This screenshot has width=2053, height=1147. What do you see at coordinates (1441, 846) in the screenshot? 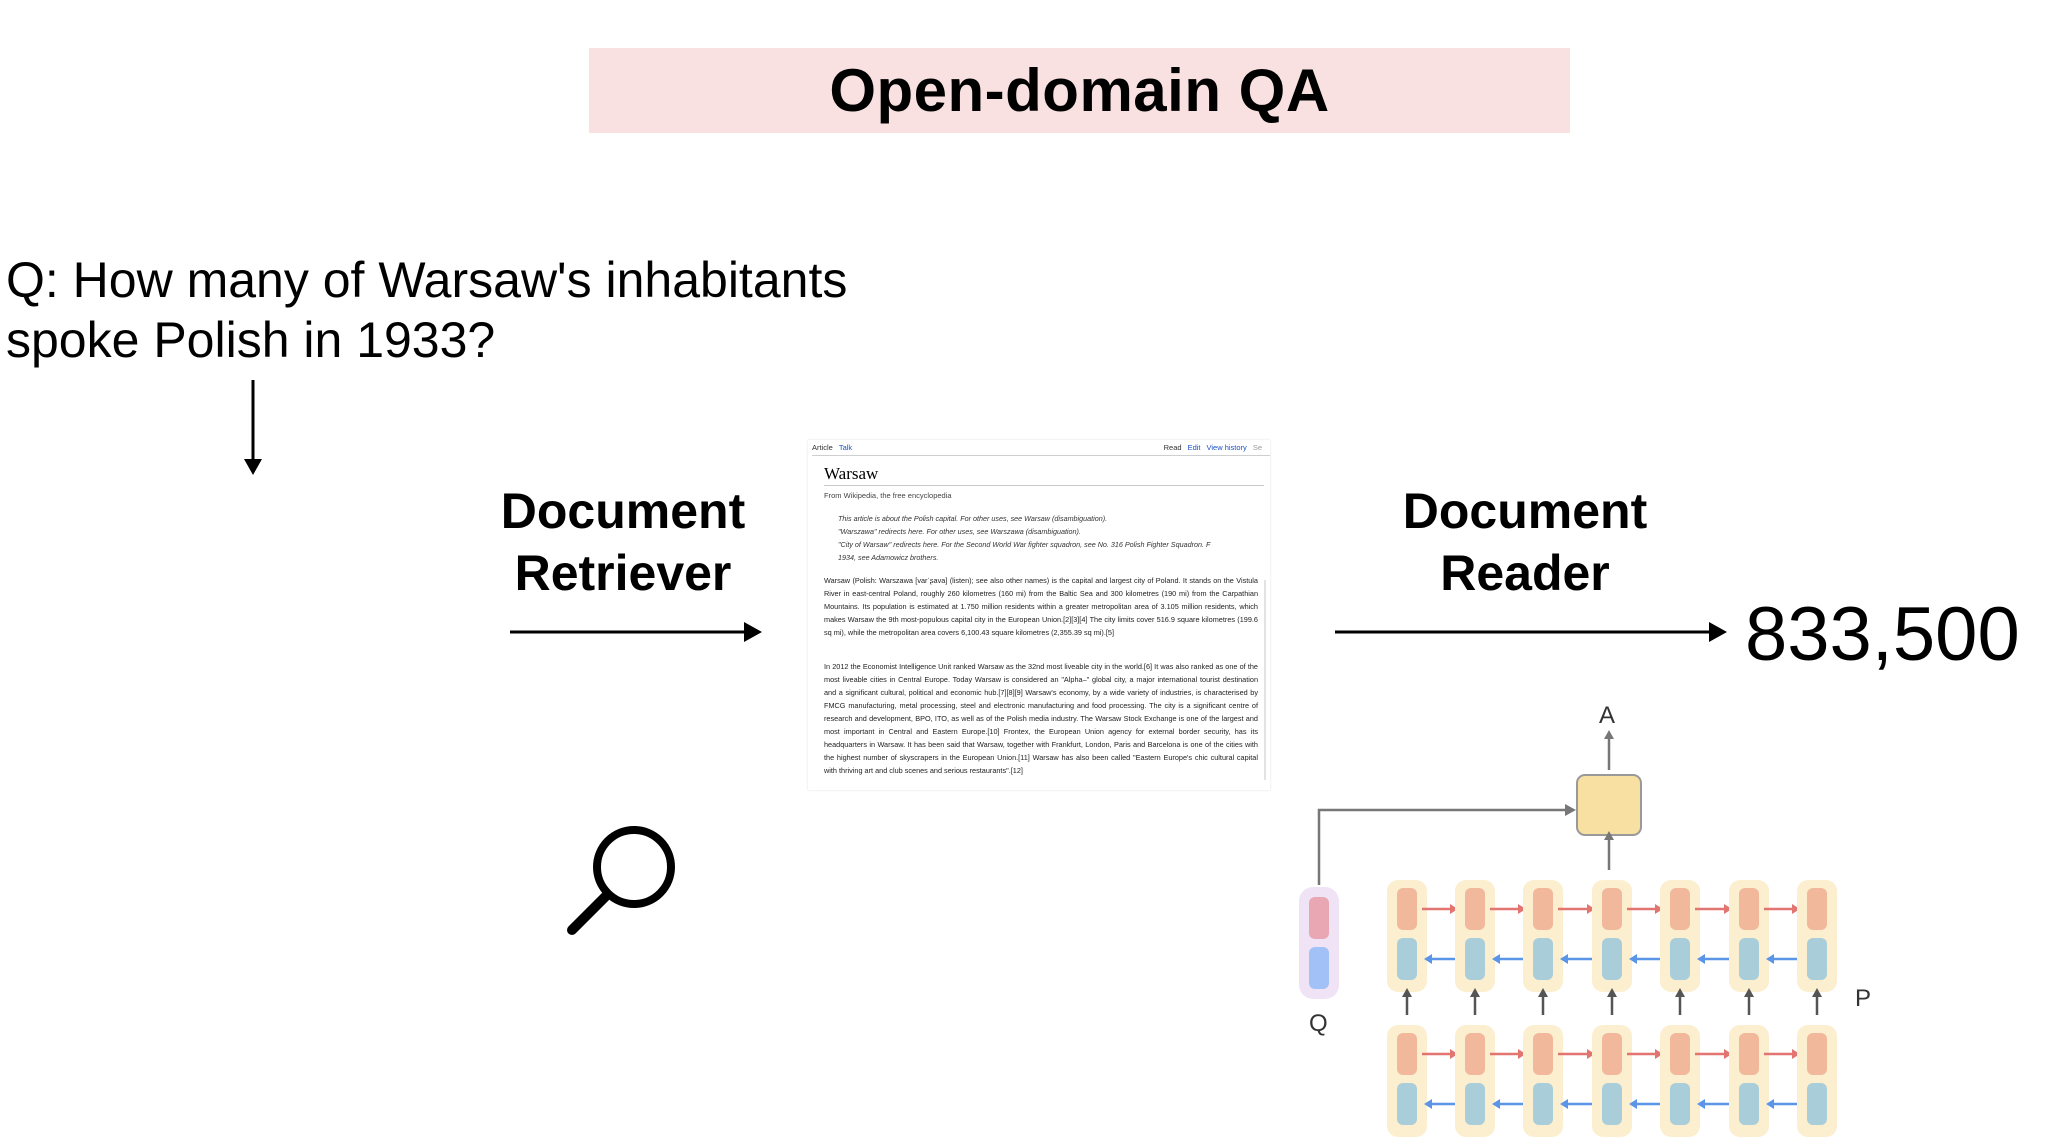
I see `question-path` at bounding box center [1441, 846].